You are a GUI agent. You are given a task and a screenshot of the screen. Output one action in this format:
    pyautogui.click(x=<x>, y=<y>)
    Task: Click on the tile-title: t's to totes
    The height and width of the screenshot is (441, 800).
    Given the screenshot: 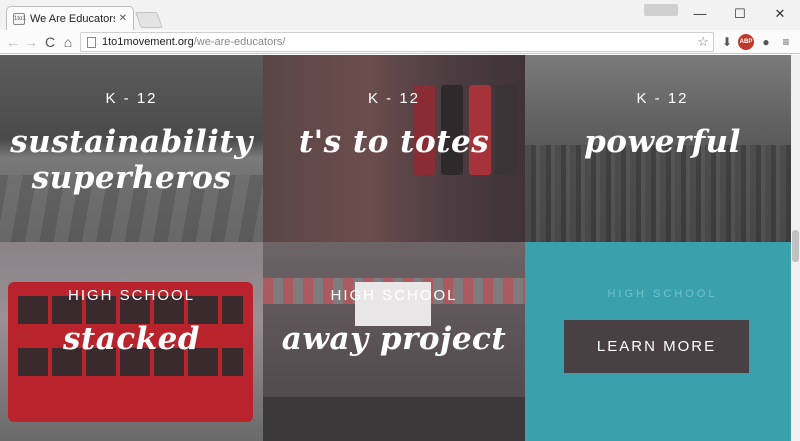 What is the action you would take?
    pyautogui.click(x=394, y=142)
    